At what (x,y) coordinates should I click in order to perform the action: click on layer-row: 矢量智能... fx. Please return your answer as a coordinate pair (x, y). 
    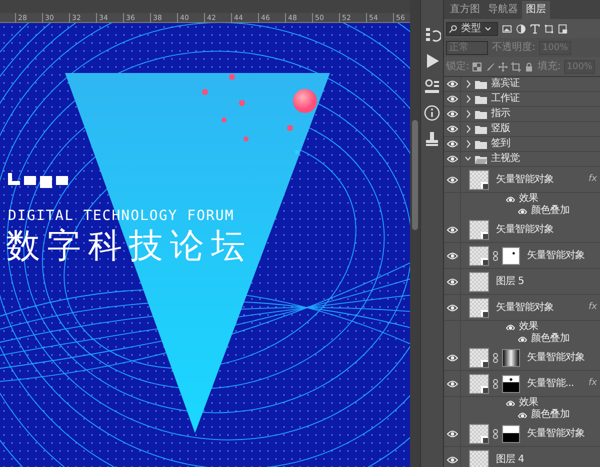
    Looking at the image, I should click on (522, 384).